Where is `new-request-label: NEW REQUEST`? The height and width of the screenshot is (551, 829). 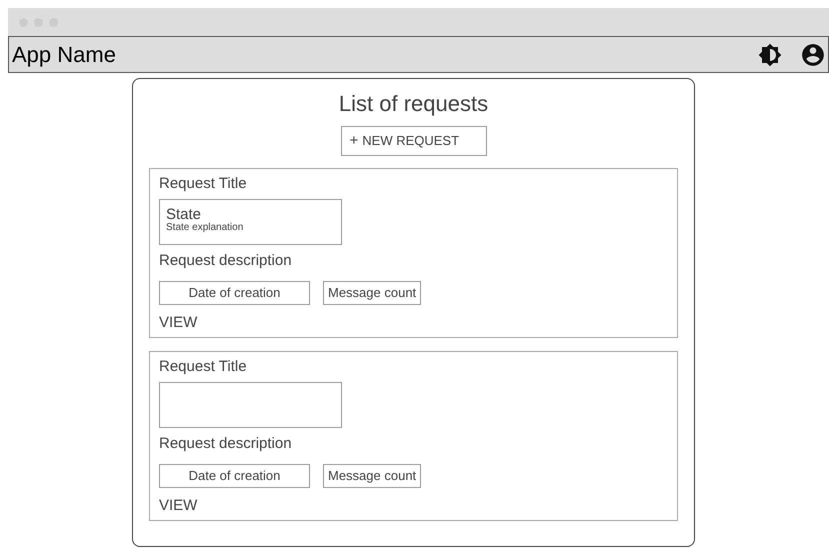
new-request-label: NEW REQUEST is located at coordinates (411, 141).